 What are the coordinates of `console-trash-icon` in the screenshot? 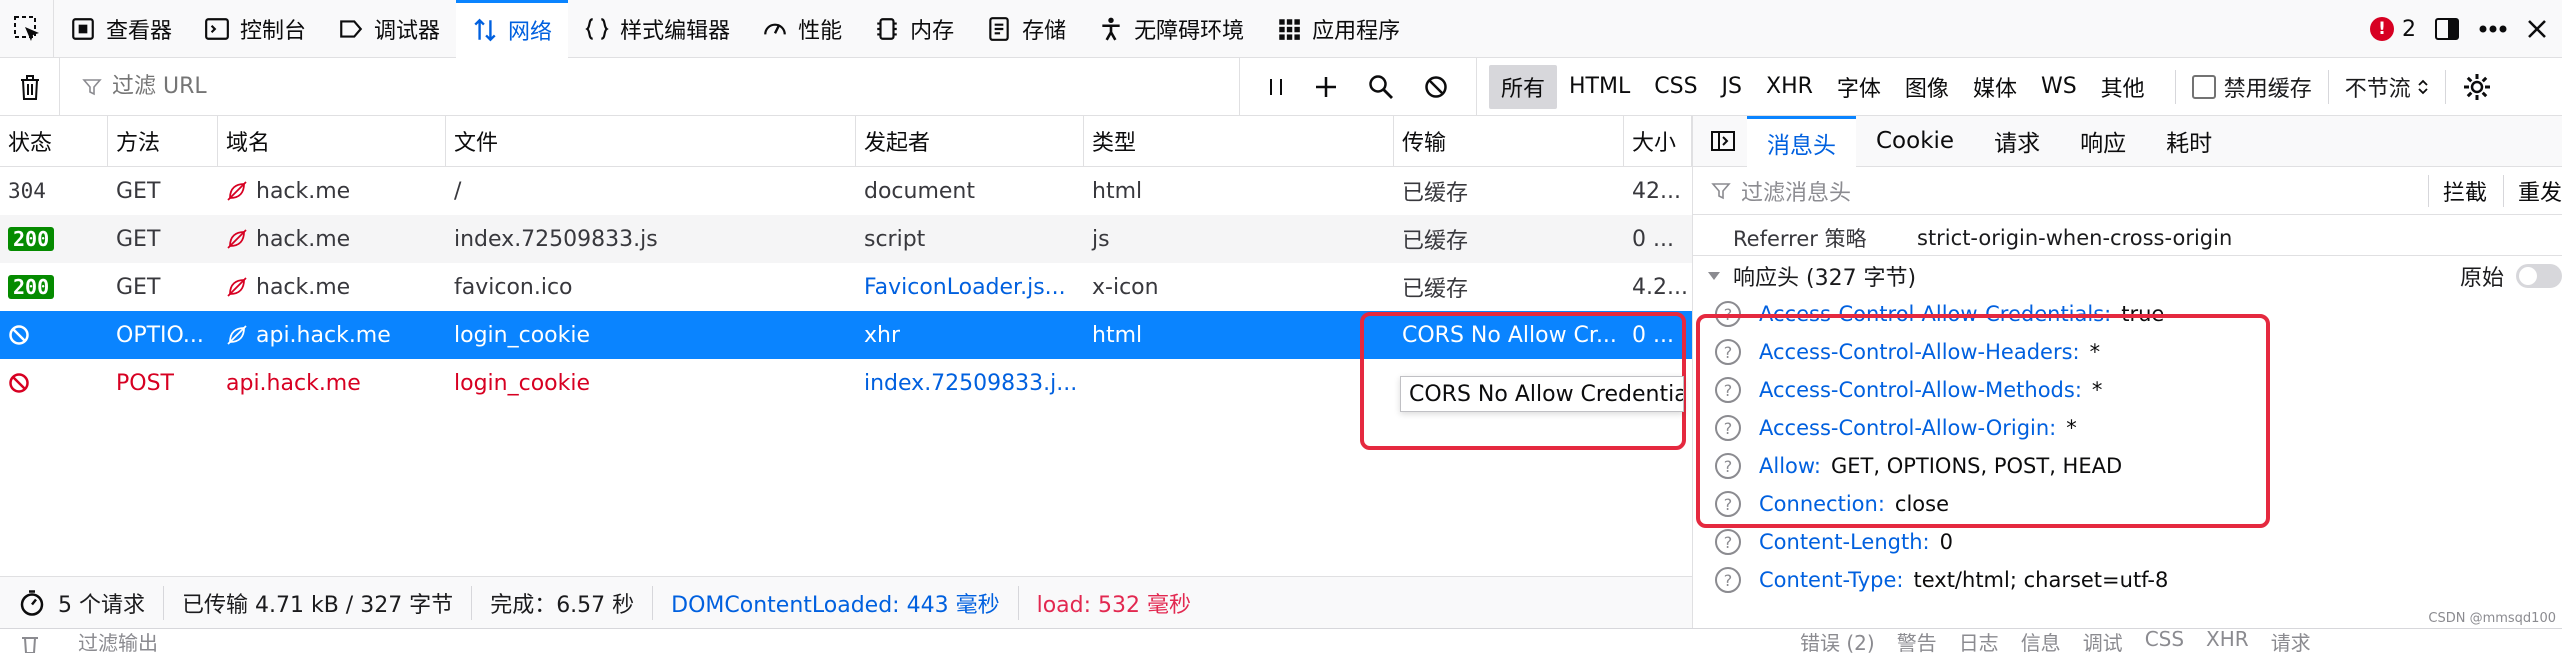 It's located at (30, 642).